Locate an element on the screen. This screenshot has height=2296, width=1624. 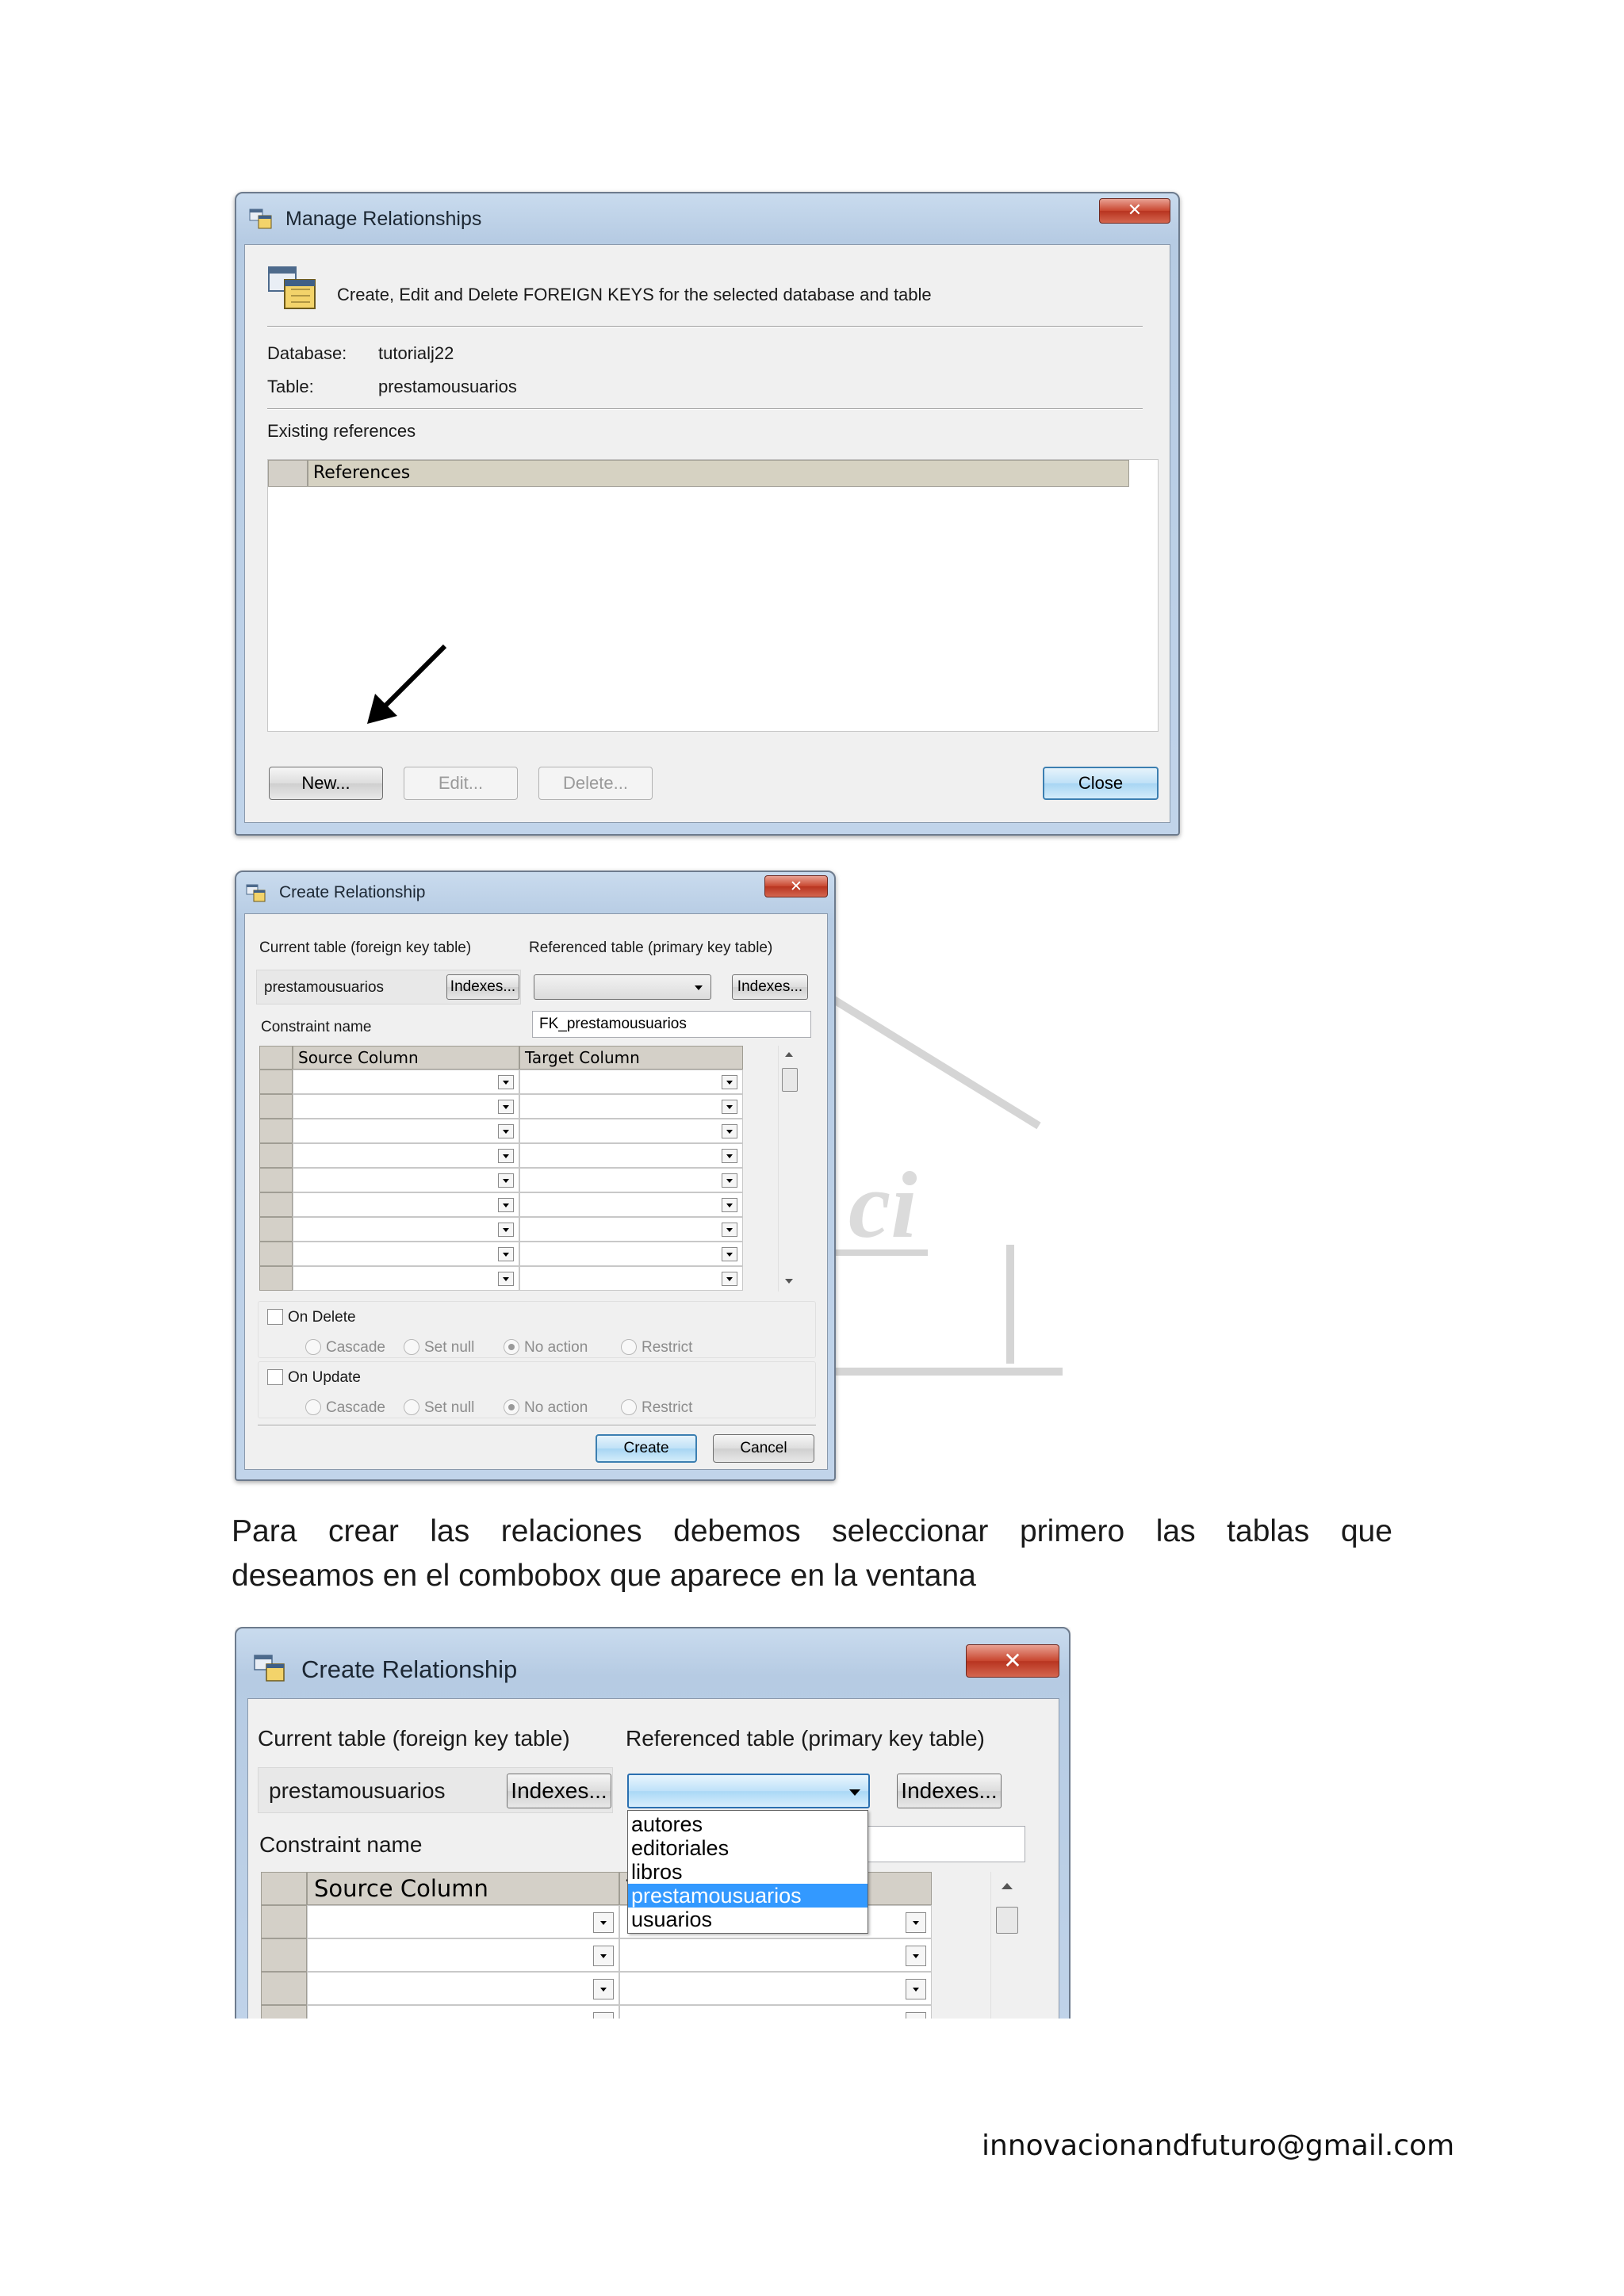
on-delete-cascade-radio is located at coordinates (313, 1347).